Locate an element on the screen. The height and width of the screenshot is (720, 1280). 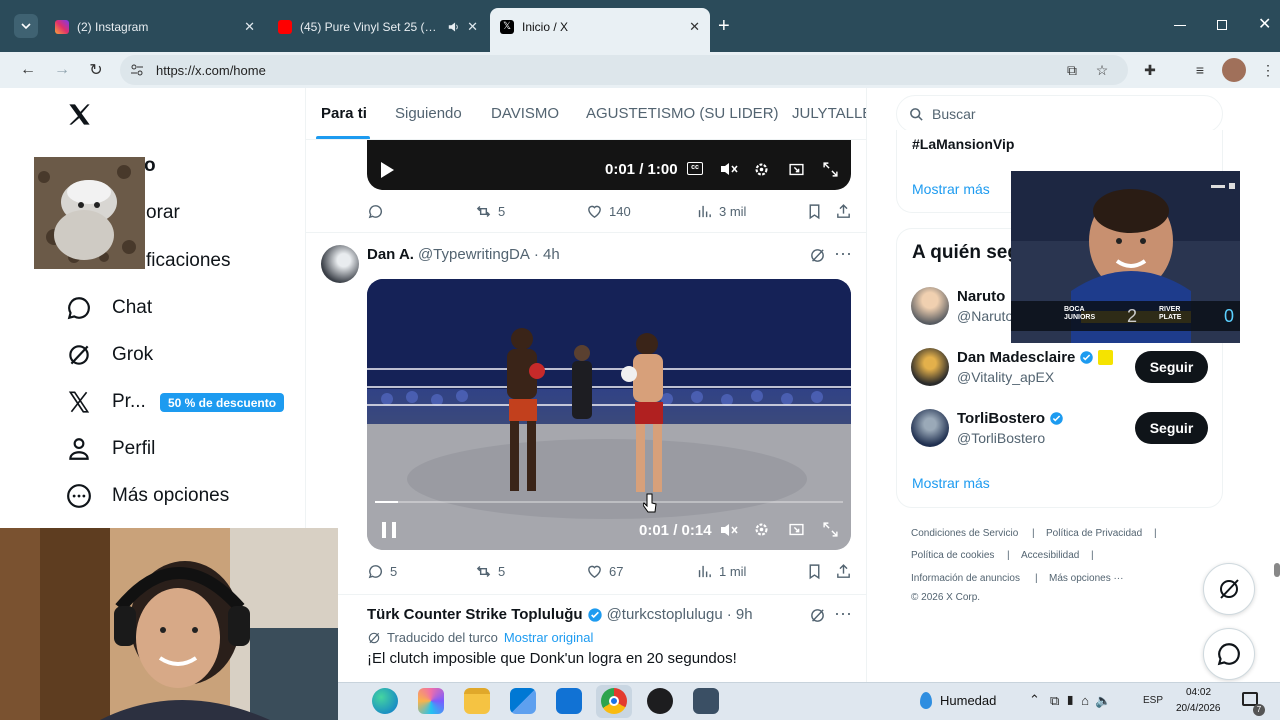
install-app-icon: ⧉ is located at coordinates (1072, 70).